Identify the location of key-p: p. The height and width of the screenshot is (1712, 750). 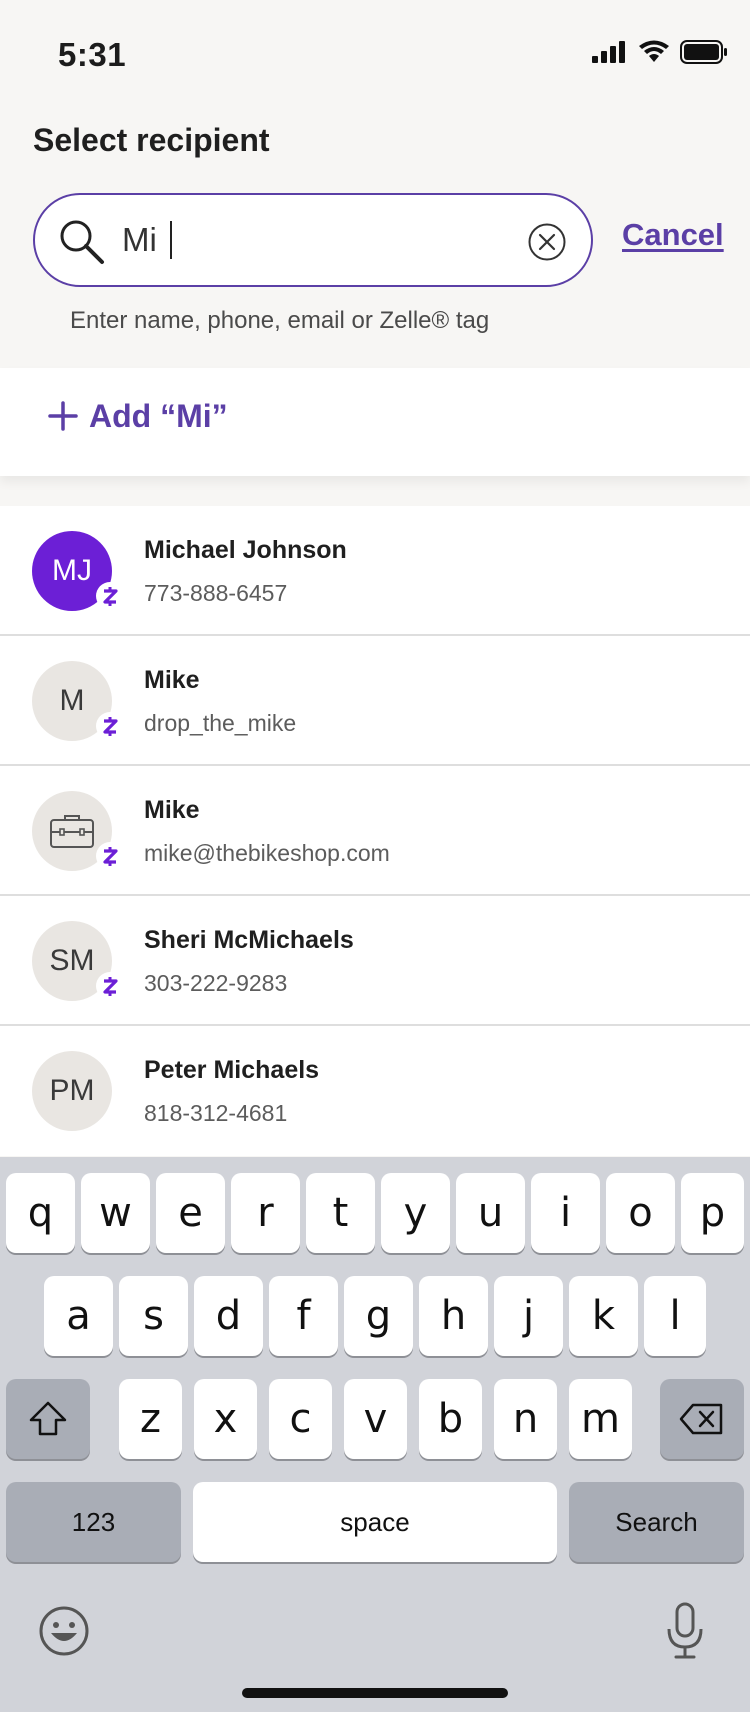
(712, 1213).